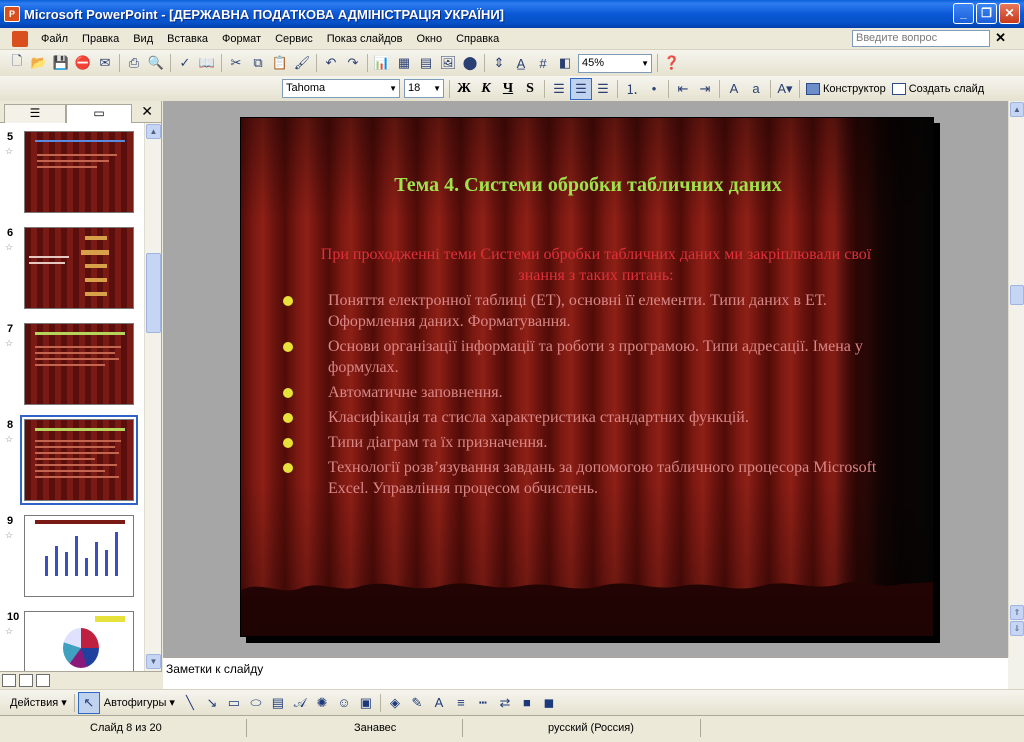 This screenshot has height=742, width=1024. I want to click on shadow-button: S, so click(530, 89).